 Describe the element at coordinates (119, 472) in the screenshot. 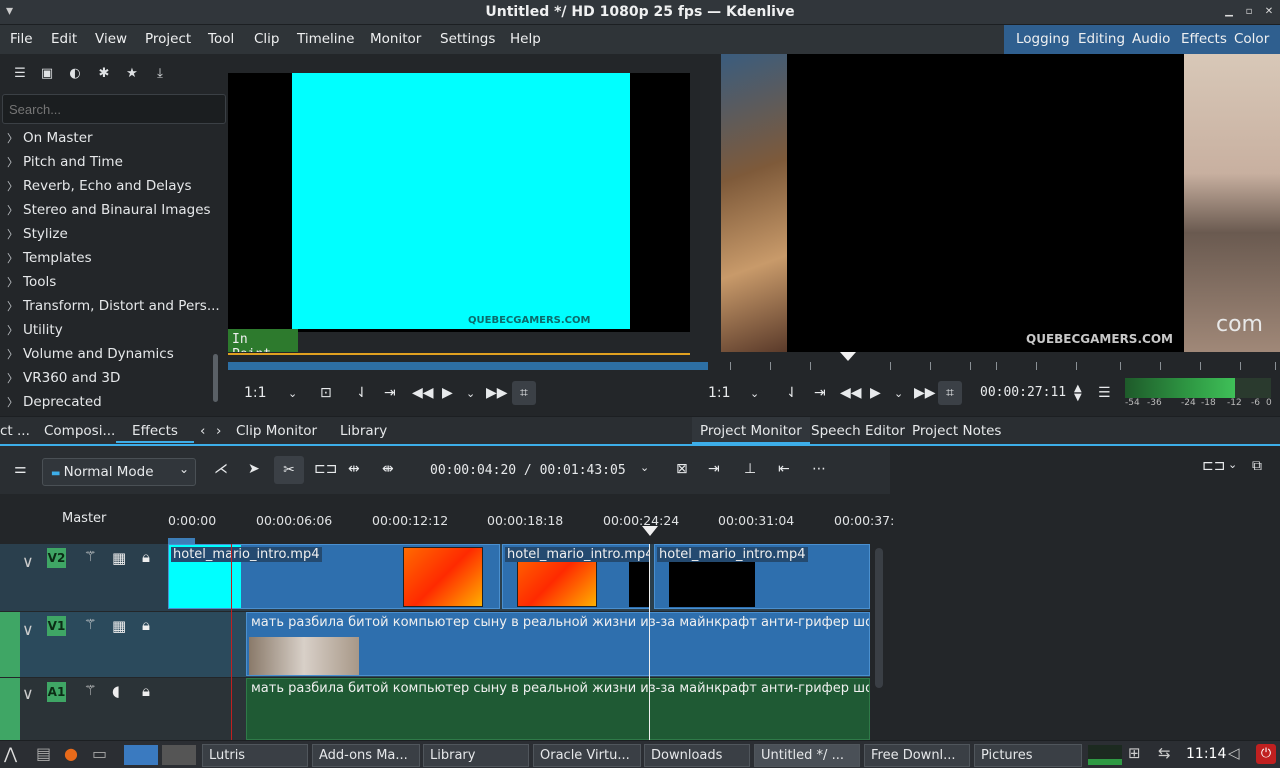

I see `edit-mode-select: ▬ Normal Mode ⌄` at that location.